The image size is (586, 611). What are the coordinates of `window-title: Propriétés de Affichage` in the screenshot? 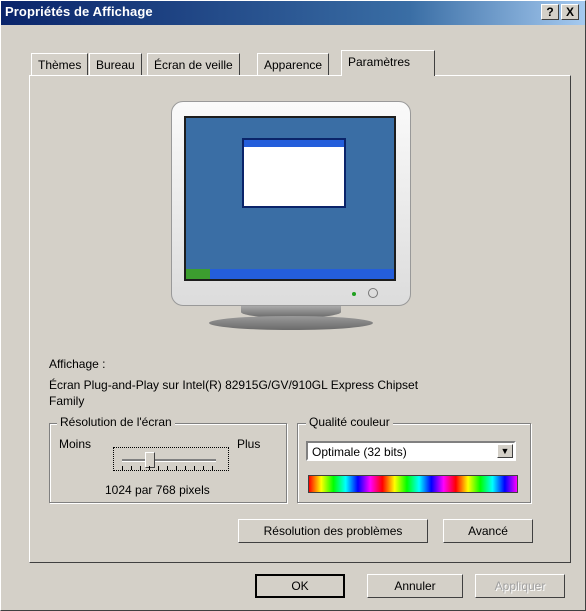 It's located at (79, 11).